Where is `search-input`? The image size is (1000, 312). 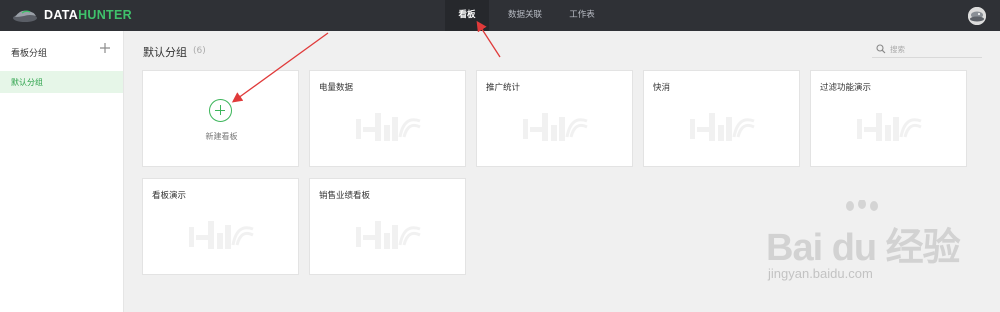
search-input is located at coordinates (935, 49).